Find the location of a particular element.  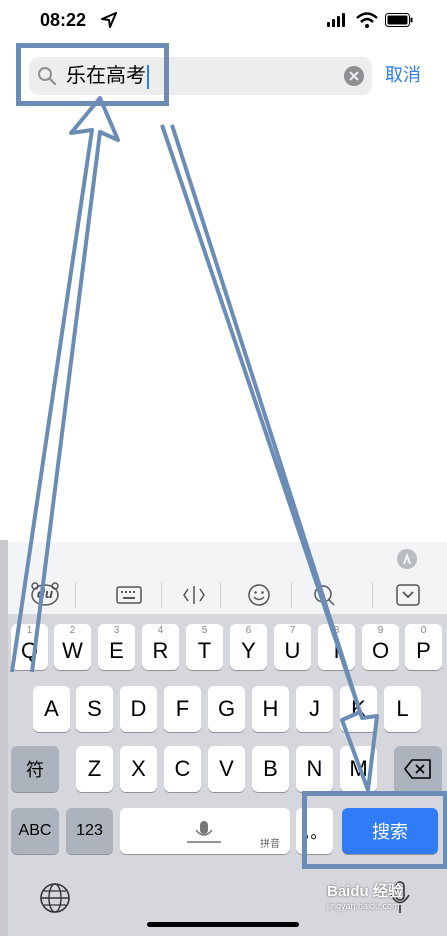

key-num: 3 is located at coordinates (116, 630).